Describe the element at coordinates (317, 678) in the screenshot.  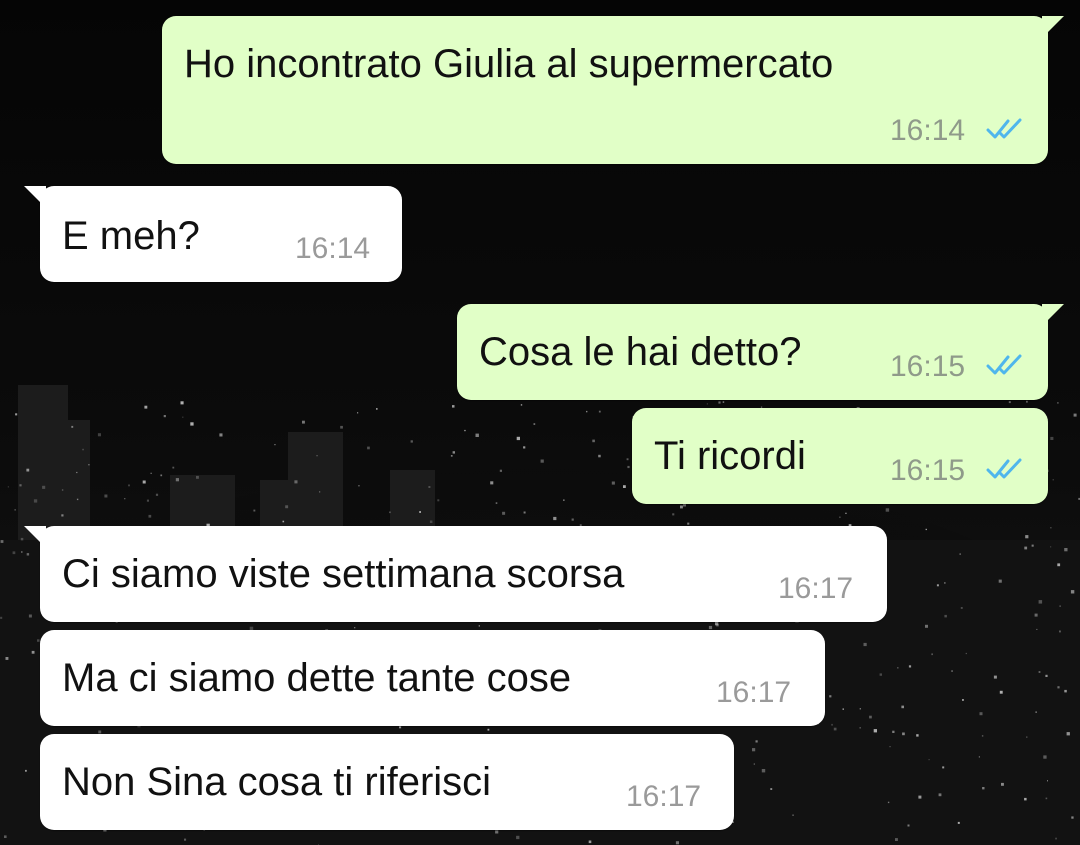
I see `message-text: Ma ci siamo dette tante cose` at that location.